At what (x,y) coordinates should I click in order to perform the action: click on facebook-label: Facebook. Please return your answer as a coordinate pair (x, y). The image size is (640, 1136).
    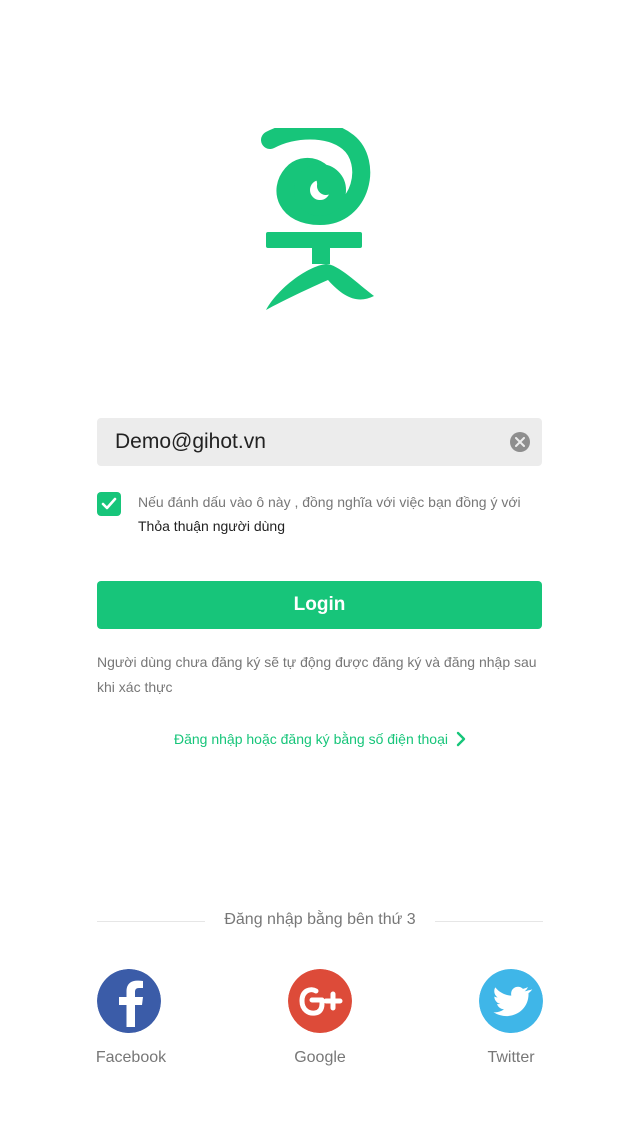
    Looking at the image, I should click on (131, 1058).